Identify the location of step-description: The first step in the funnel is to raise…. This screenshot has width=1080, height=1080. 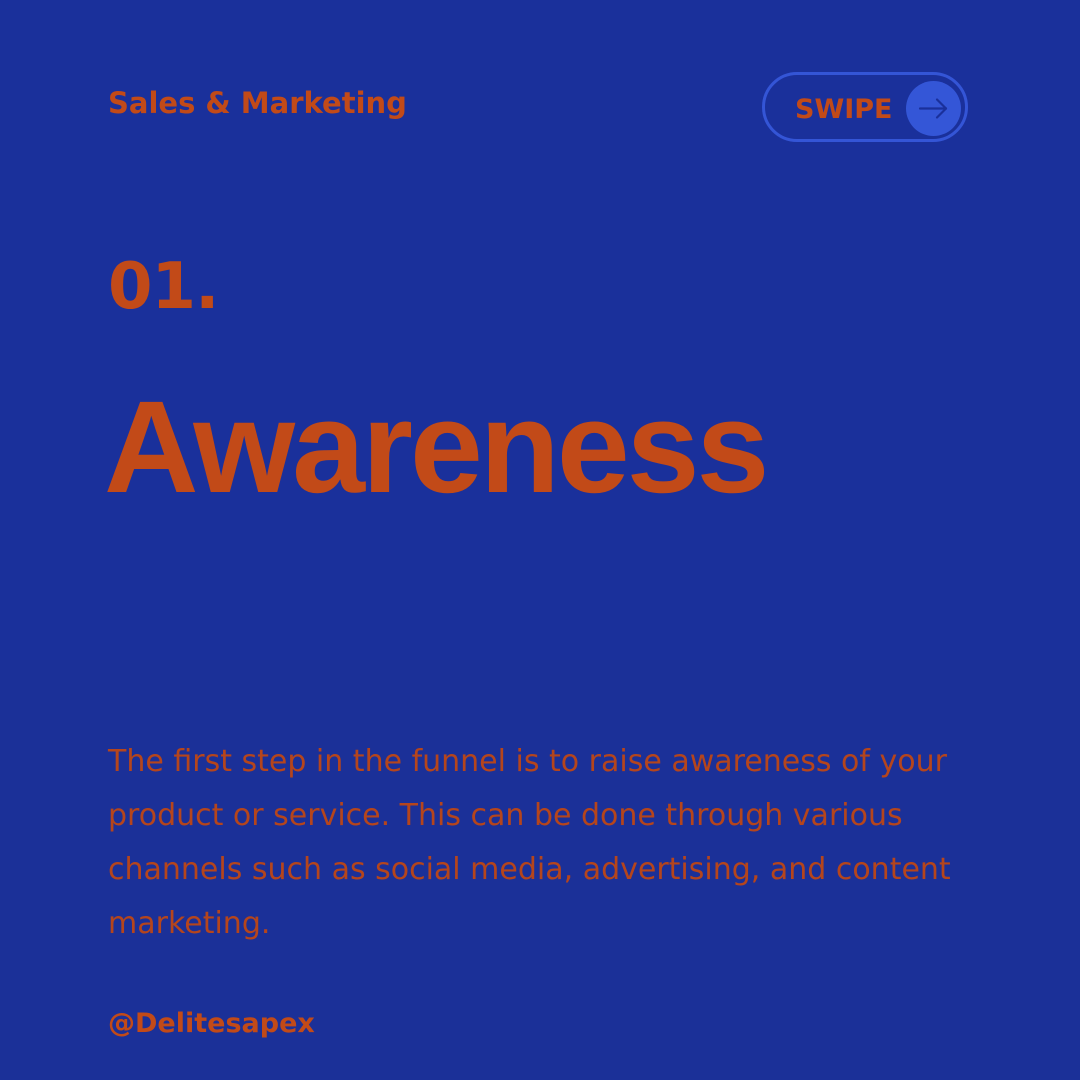
(529, 842).